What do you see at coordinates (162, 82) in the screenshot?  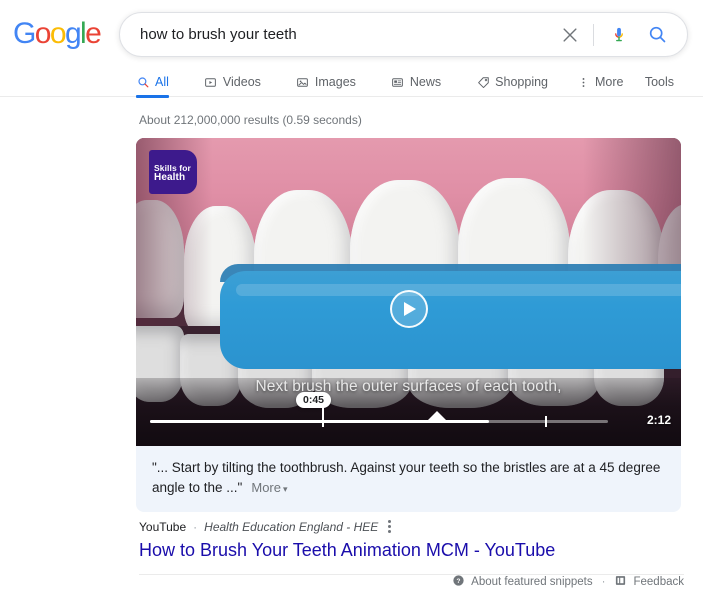 I see `tab-all-label: All` at bounding box center [162, 82].